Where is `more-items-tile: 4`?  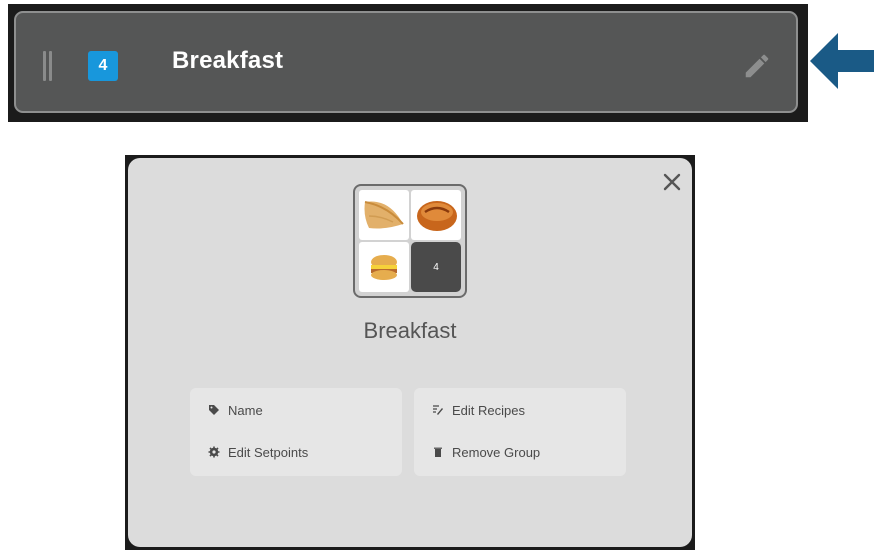 more-items-tile: 4 is located at coordinates (436, 267).